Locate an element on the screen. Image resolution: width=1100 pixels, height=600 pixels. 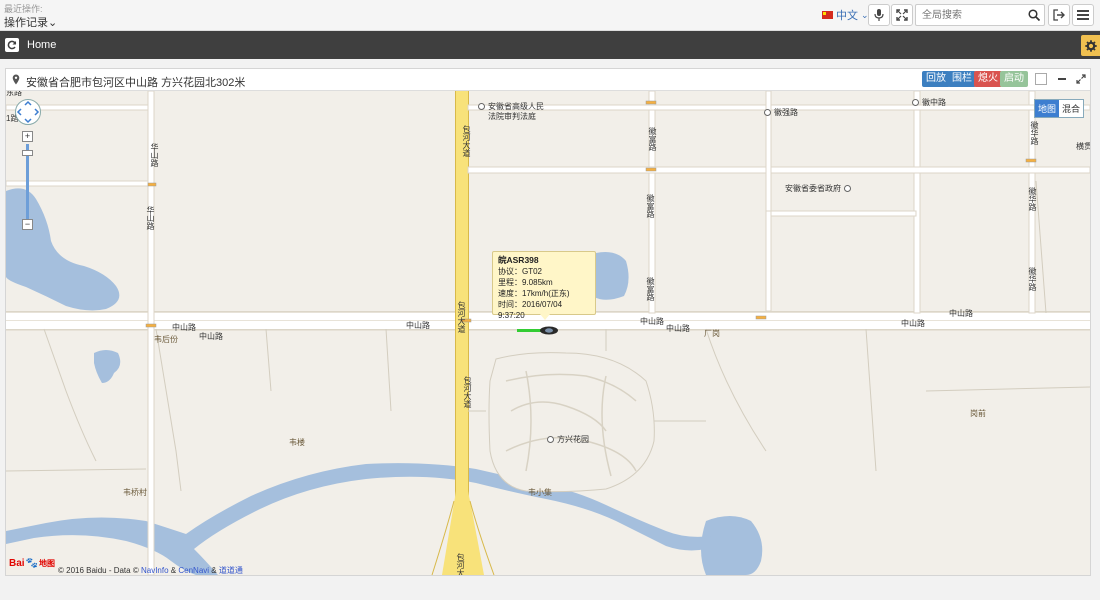
copyright-text: © 2016 Baidu - Data © is located at coordinates (98, 570).